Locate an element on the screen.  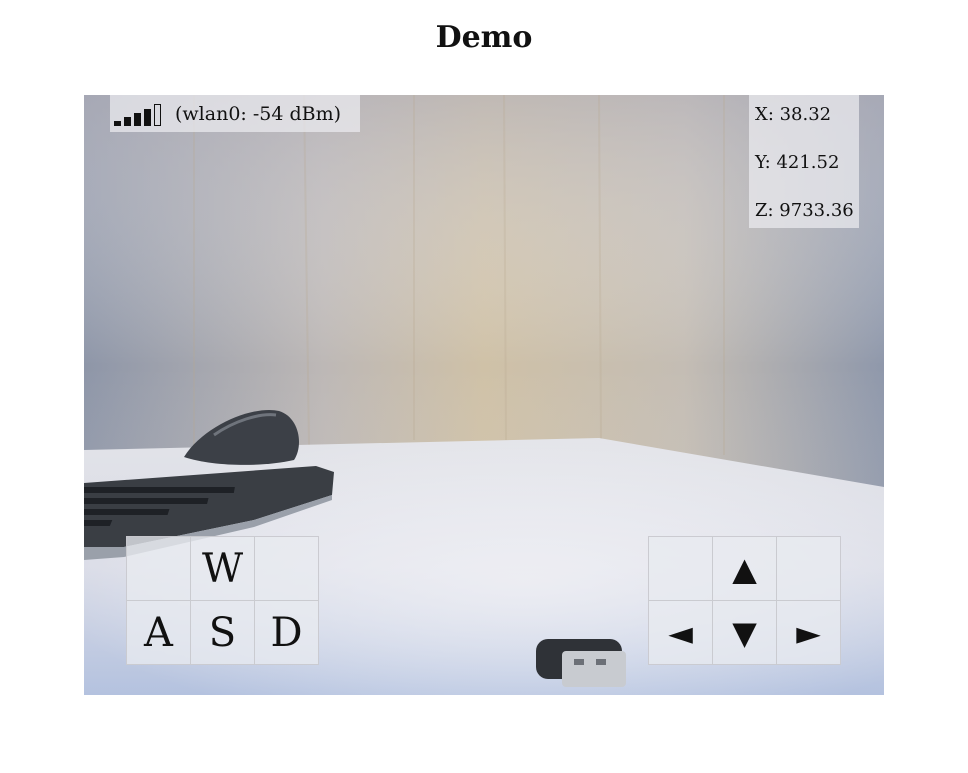
wasd-keypad: W A S D is located at coordinates (222, 600).